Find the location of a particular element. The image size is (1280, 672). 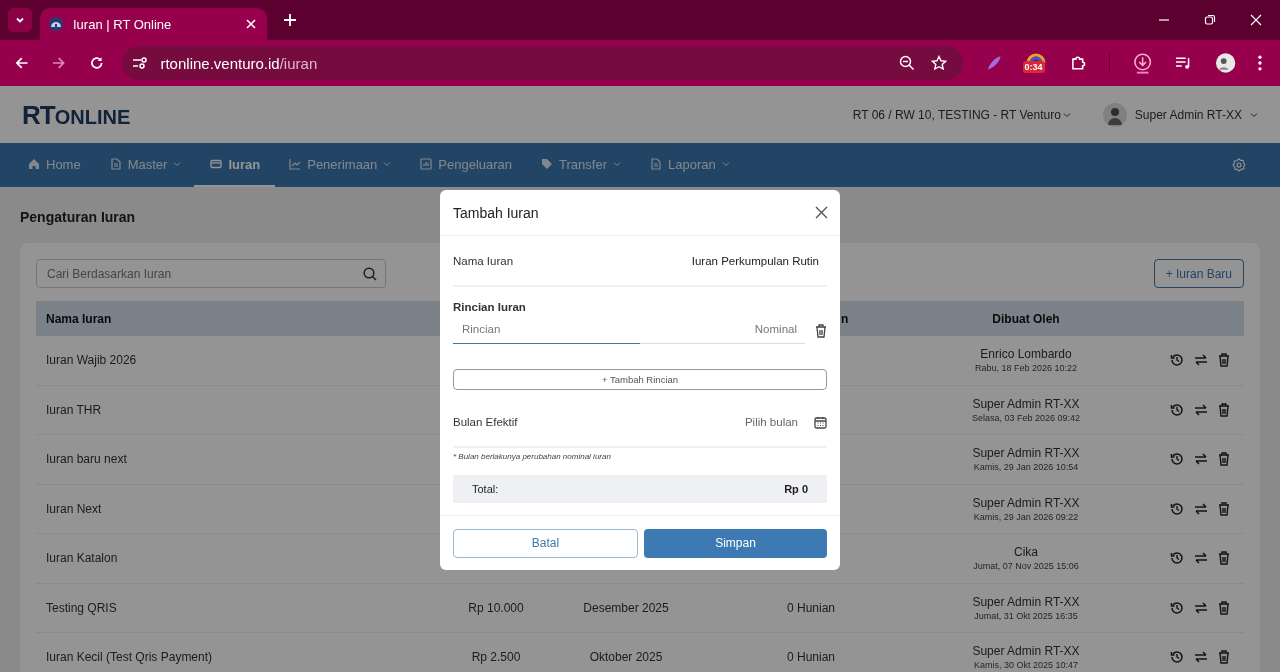

puzzle-icon is located at coordinates (1078, 63).